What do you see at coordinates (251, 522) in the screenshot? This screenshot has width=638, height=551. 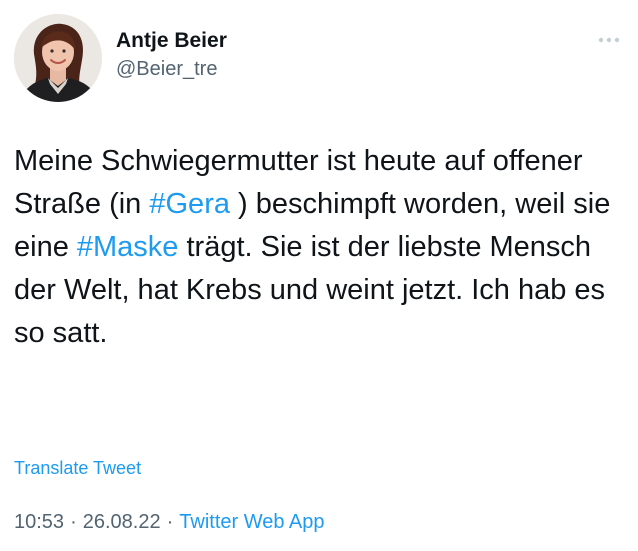 I see `tweet-source-link: Twitter Web App` at bounding box center [251, 522].